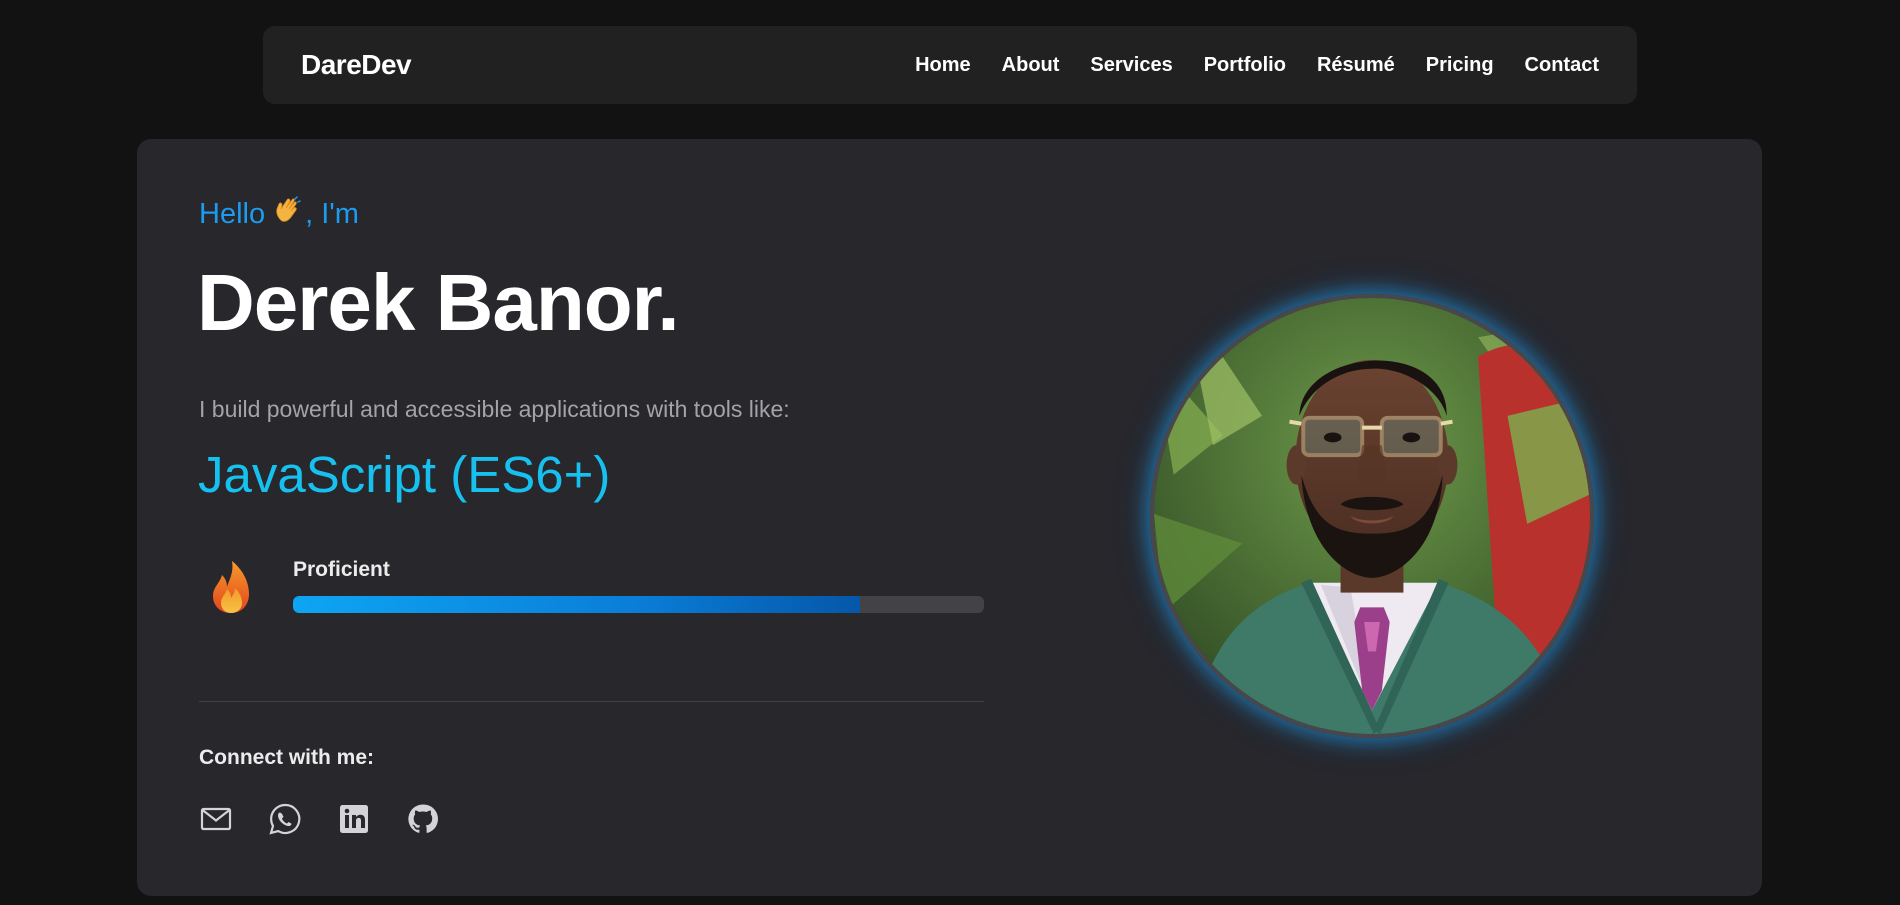  Describe the element at coordinates (332, 213) in the screenshot. I see `greeting-suffix: , I'm` at that location.